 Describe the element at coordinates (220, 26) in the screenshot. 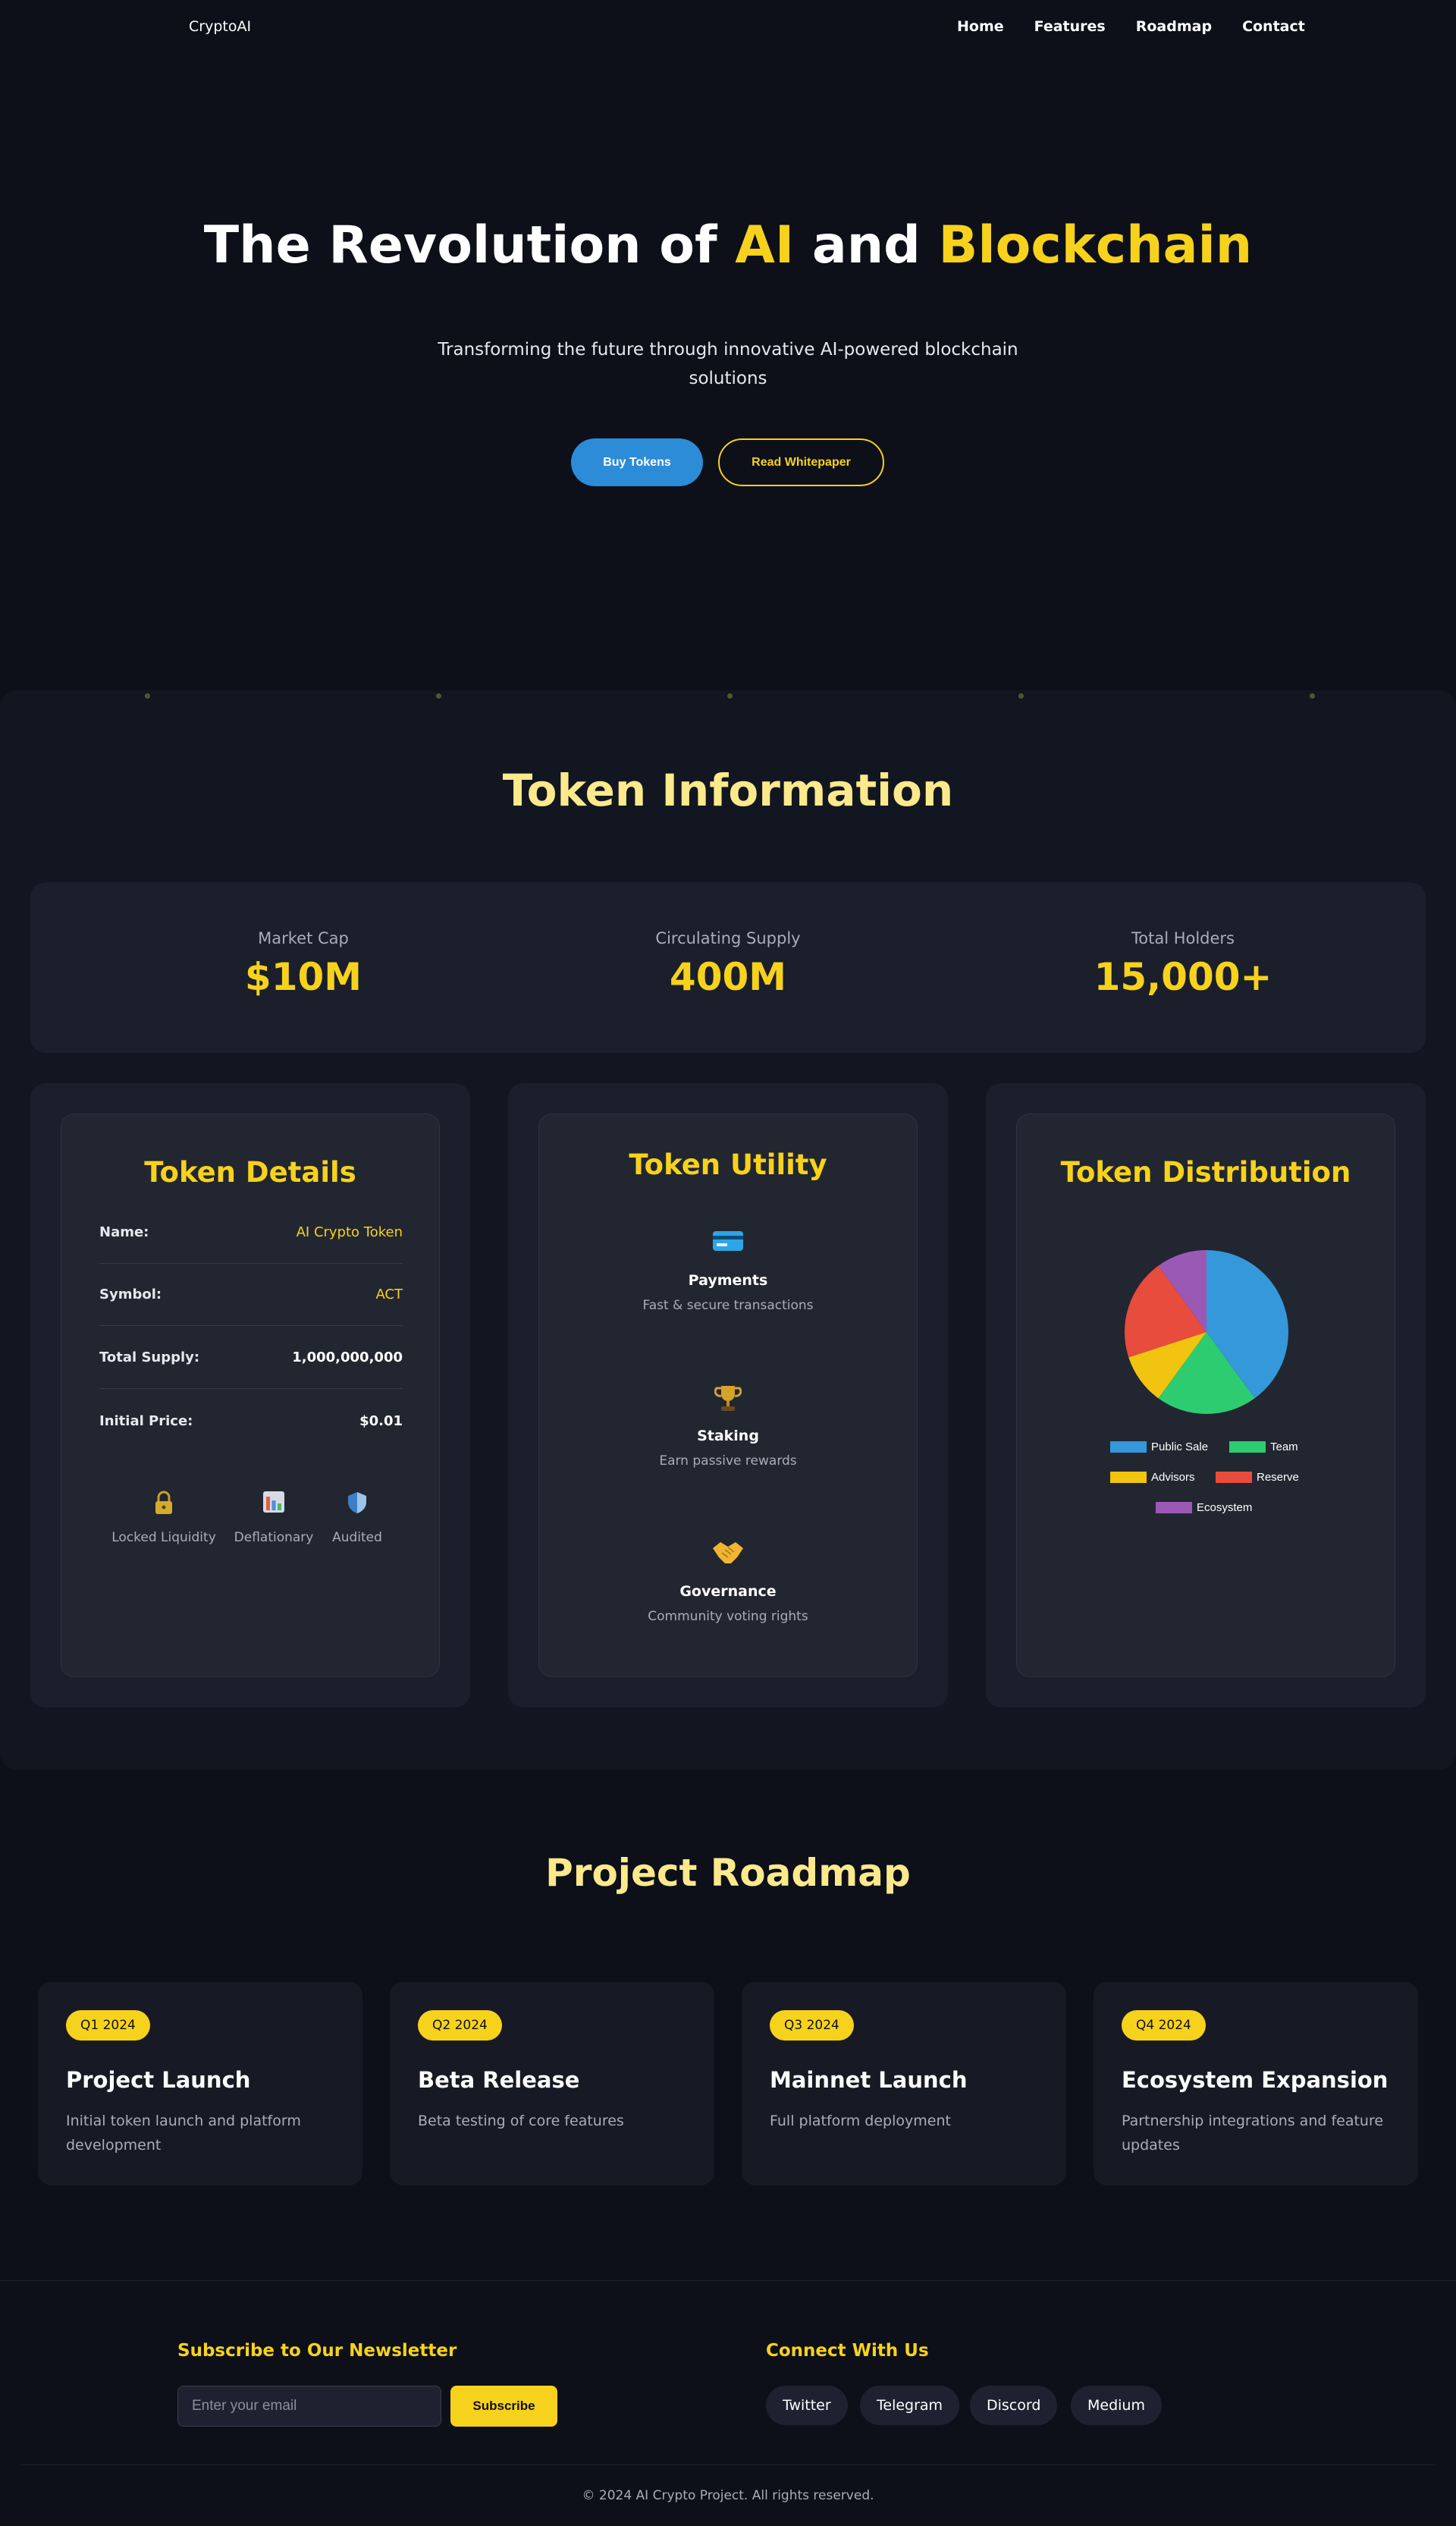

I see `brand-logo: CryptoAI` at that location.